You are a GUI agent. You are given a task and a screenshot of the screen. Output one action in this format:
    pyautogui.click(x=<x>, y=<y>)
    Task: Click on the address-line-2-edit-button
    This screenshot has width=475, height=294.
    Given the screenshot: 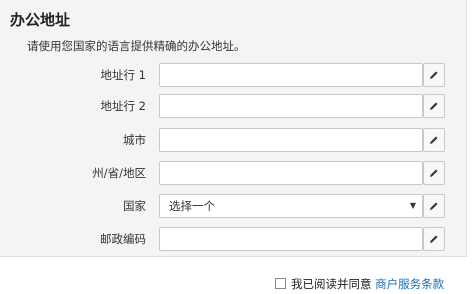 What is the action you would take?
    pyautogui.click(x=434, y=106)
    